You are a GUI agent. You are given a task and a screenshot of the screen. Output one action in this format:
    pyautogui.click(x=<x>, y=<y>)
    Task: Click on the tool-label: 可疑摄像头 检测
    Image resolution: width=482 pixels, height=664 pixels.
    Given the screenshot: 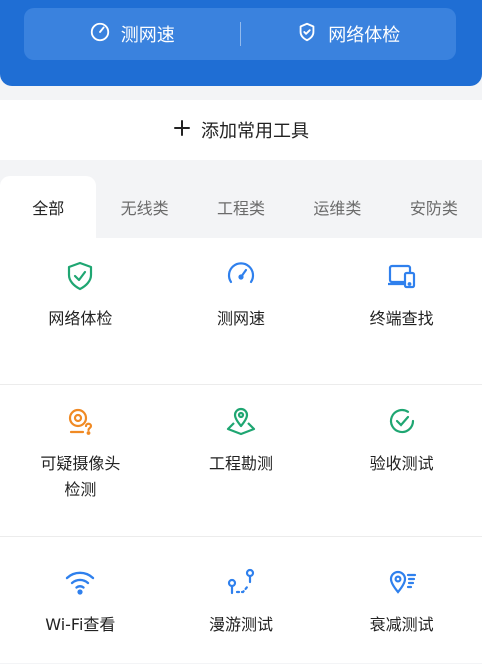 What is the action you would take?
    pyautogui.click(x=80, y=476)
    